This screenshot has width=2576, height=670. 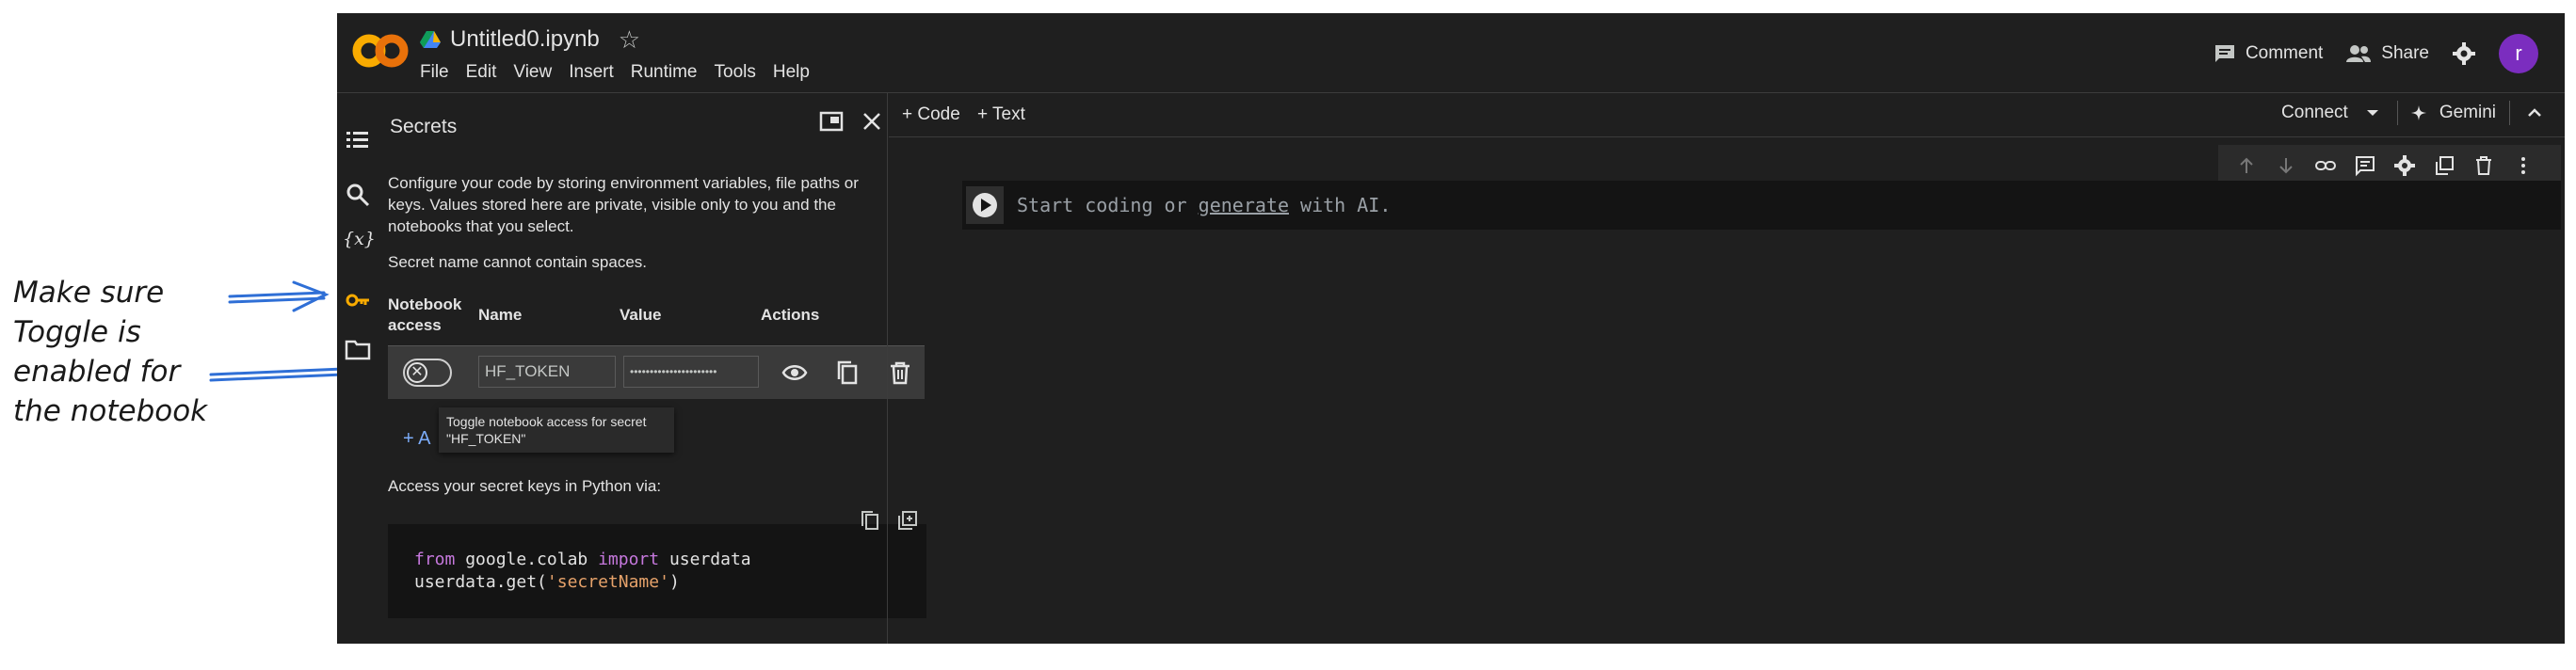 What do you see at coordinates (430, 39) in the screenshot?
I see `google-drive-icon` at bounding box center [430, 39].